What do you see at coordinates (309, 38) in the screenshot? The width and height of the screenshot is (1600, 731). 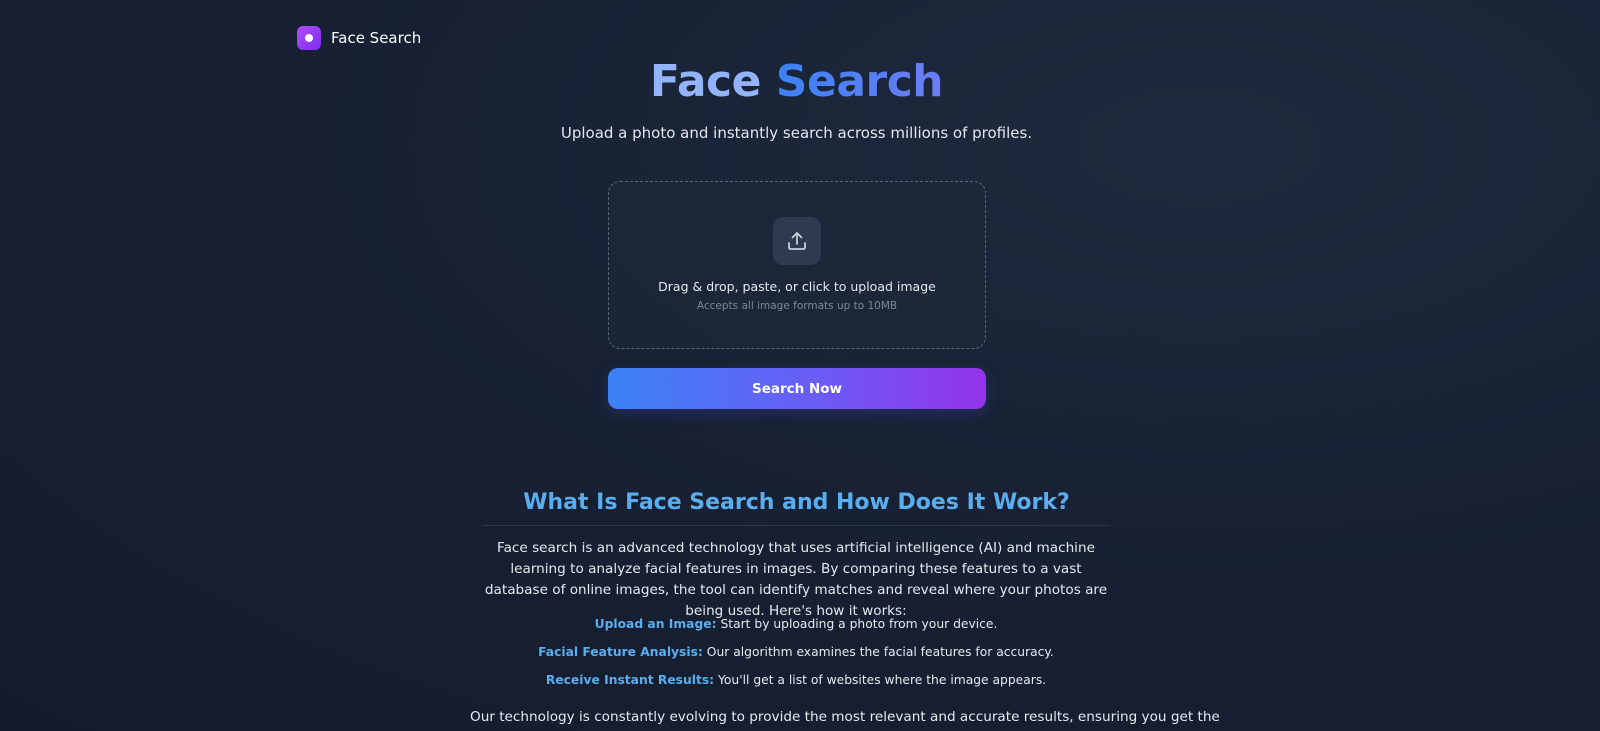 I see `face-search-logo-icon` at bounding box center [309, 38].